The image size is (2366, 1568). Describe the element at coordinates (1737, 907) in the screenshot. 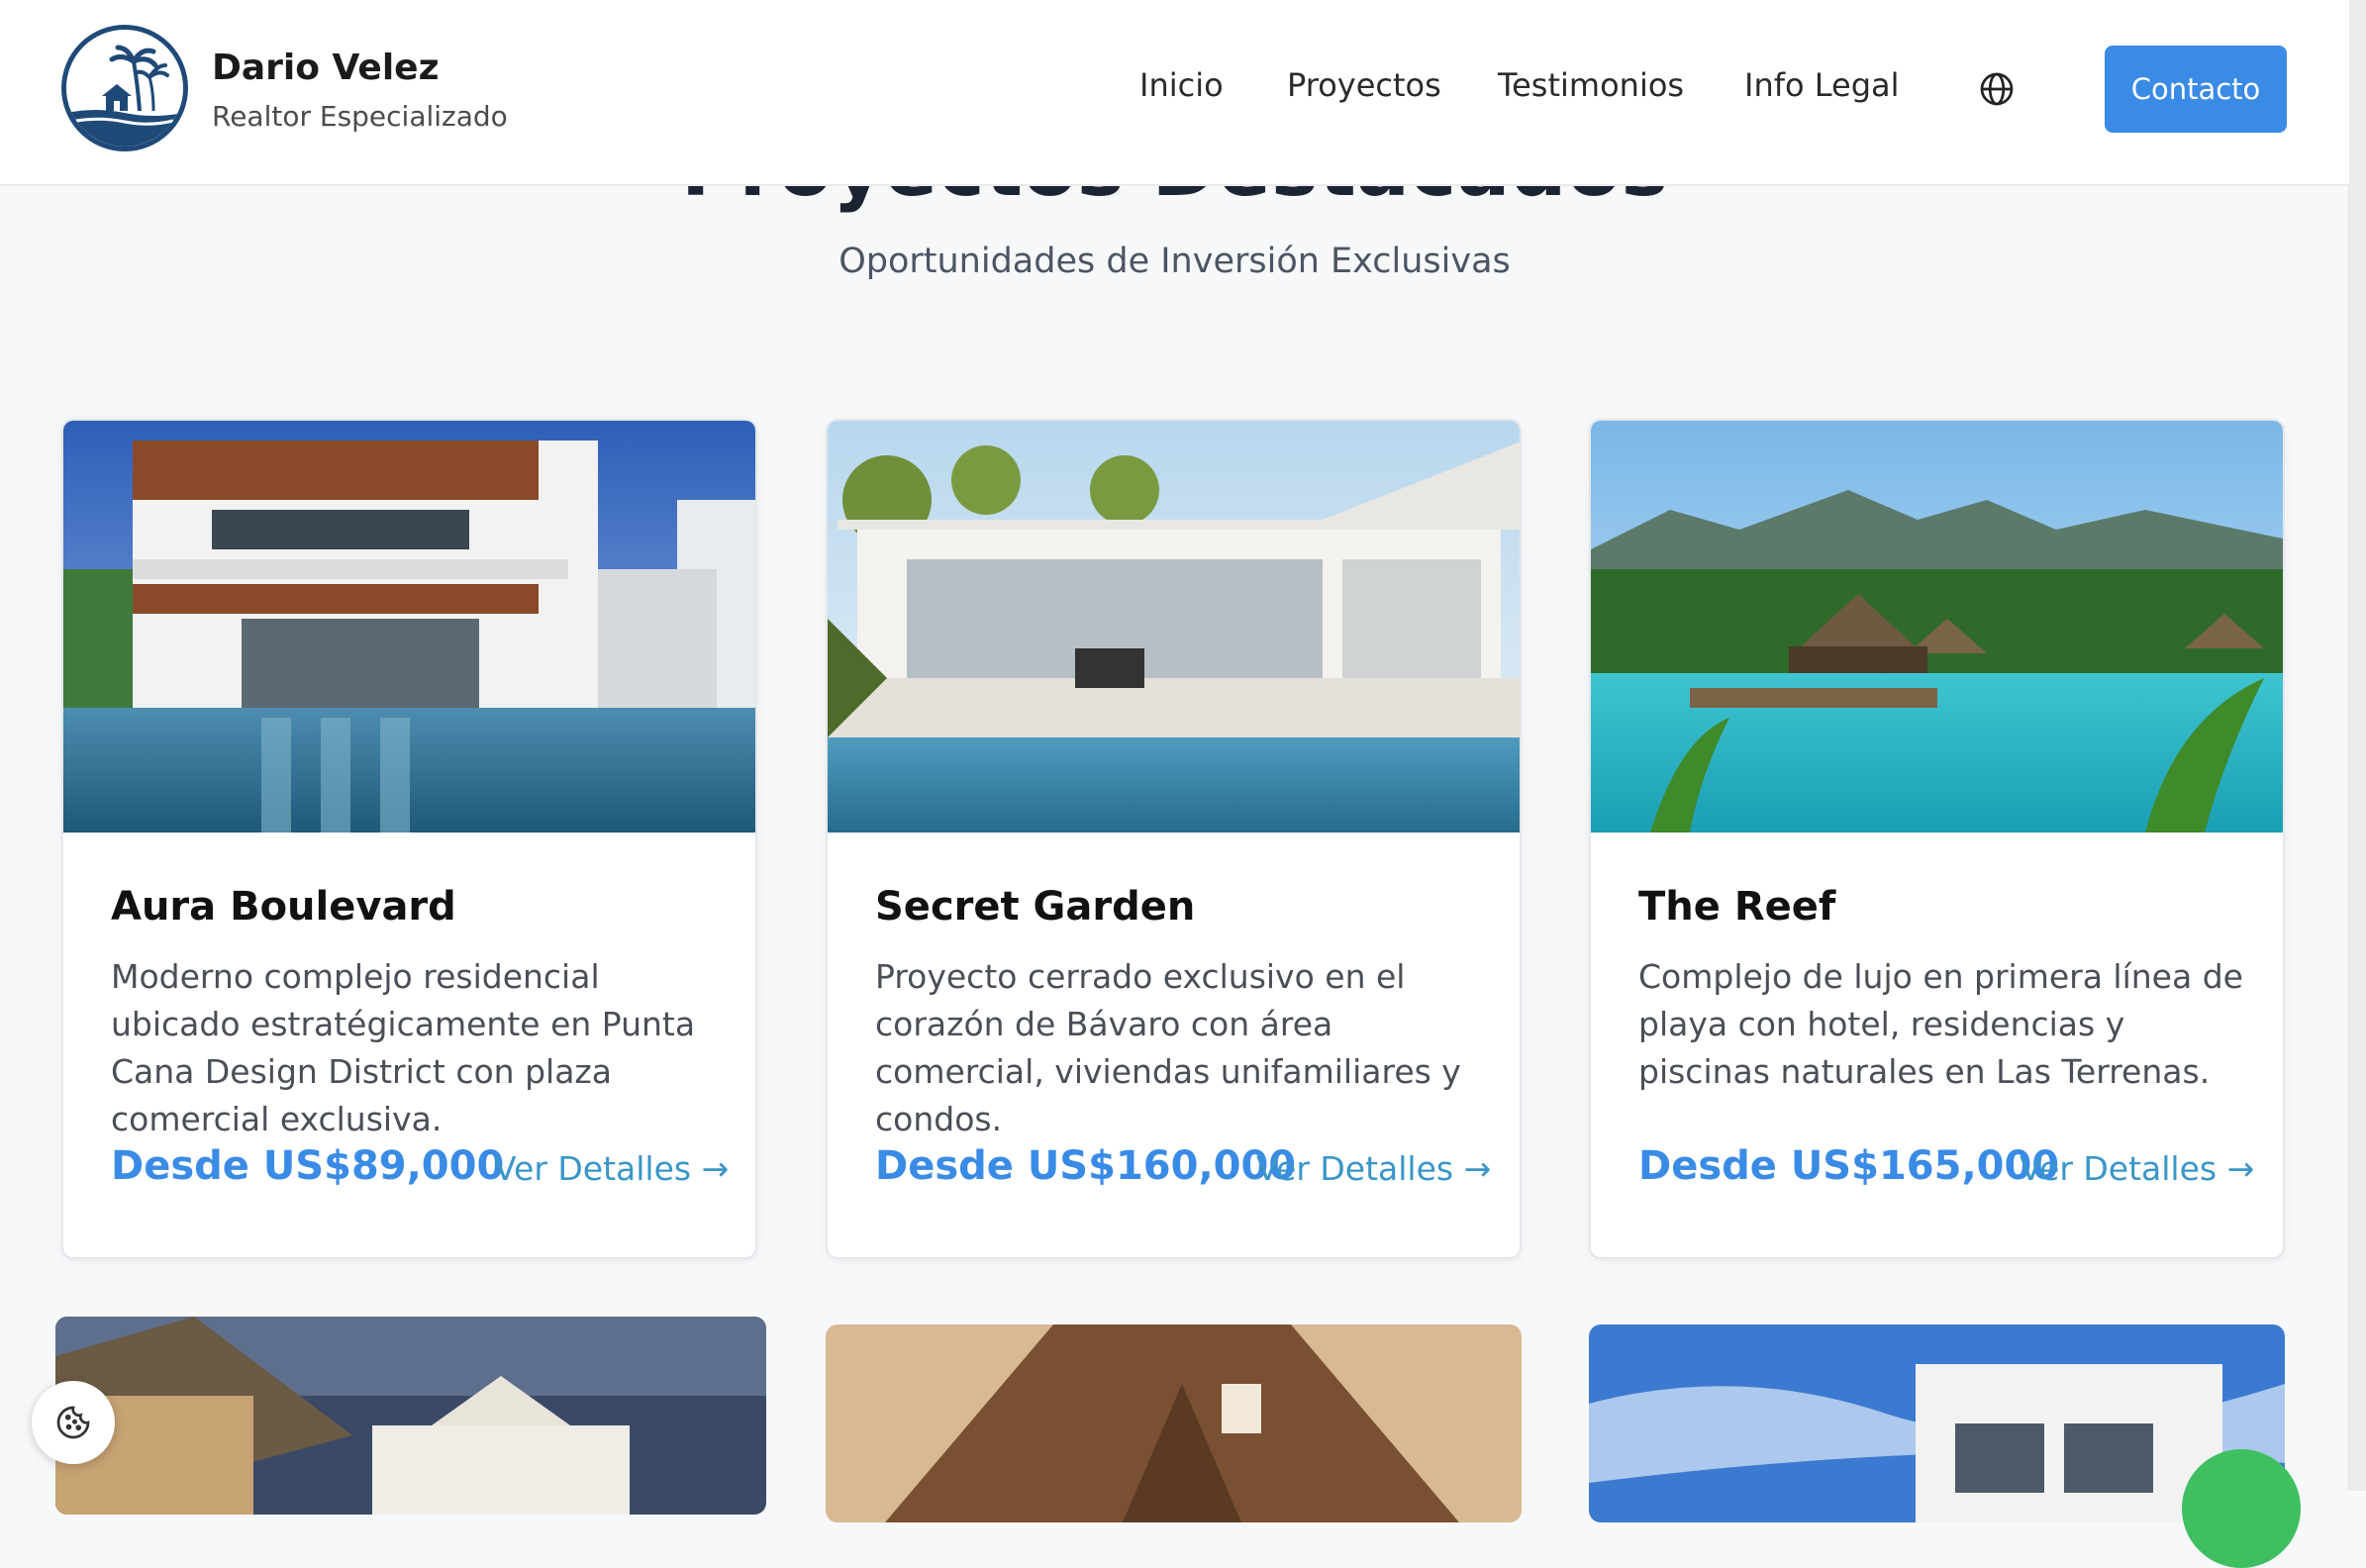

I see `project-title: The Reef` at that location.